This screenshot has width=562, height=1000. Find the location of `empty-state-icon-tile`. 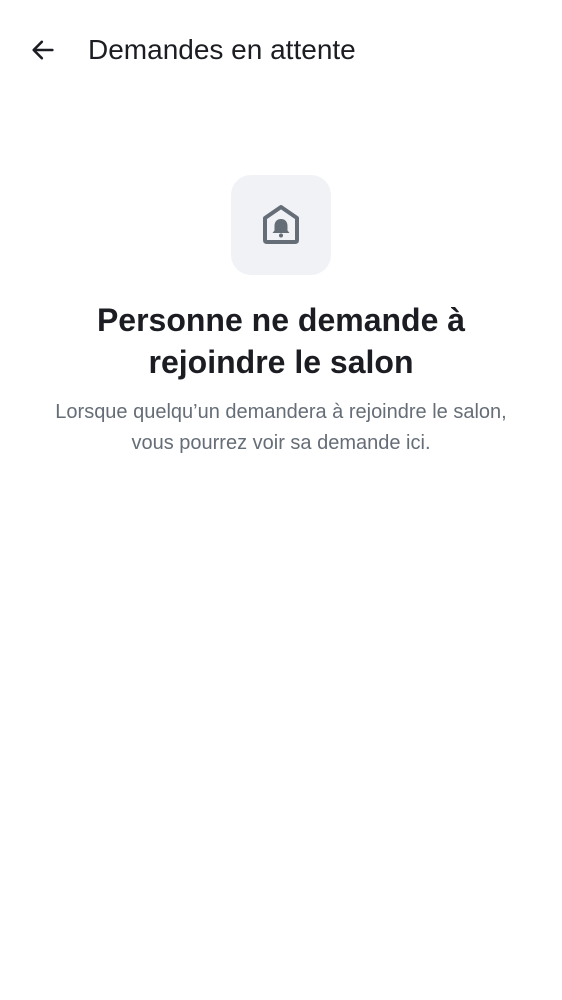

empty-state-icon-tile is located at coordinates (281, 225).